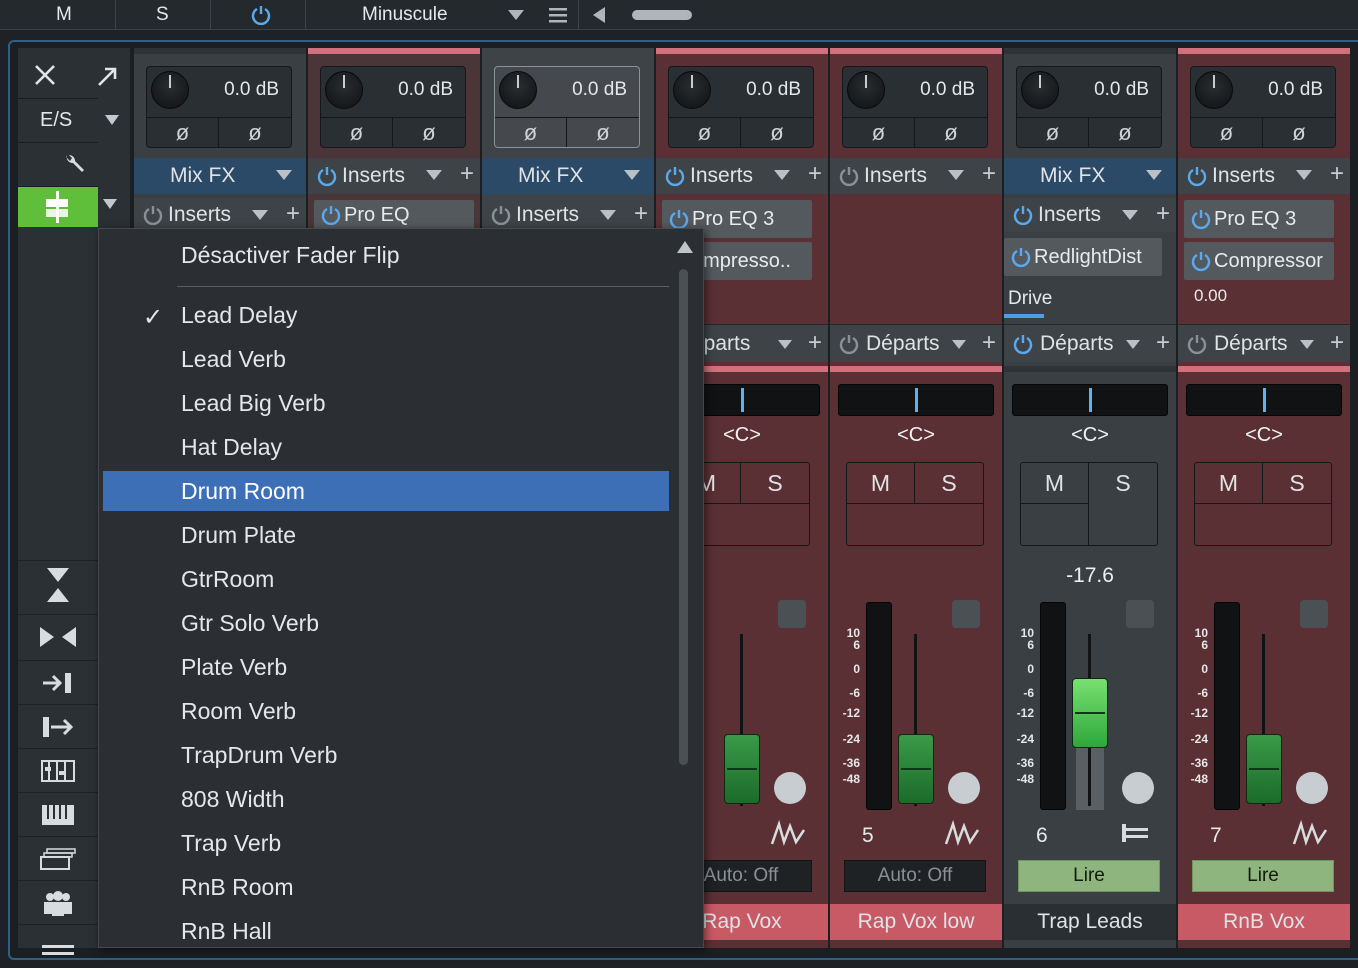  What do you see at coordinates (58, 636) in the screenshot?
I see `collapse-horizontal-icon` at bounding box center [58, 636].